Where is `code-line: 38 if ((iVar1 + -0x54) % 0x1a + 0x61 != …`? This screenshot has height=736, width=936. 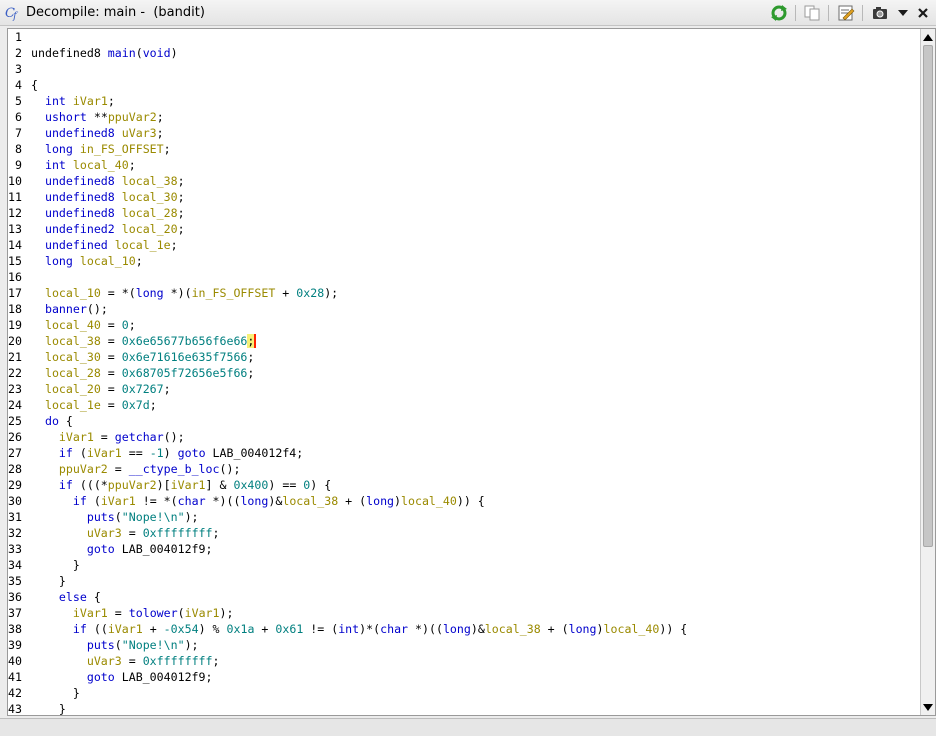
code-line: 38 if ((iVar1 + -0x54) % 0x1a + 0x61 != … is located at coordinates (464, 629).